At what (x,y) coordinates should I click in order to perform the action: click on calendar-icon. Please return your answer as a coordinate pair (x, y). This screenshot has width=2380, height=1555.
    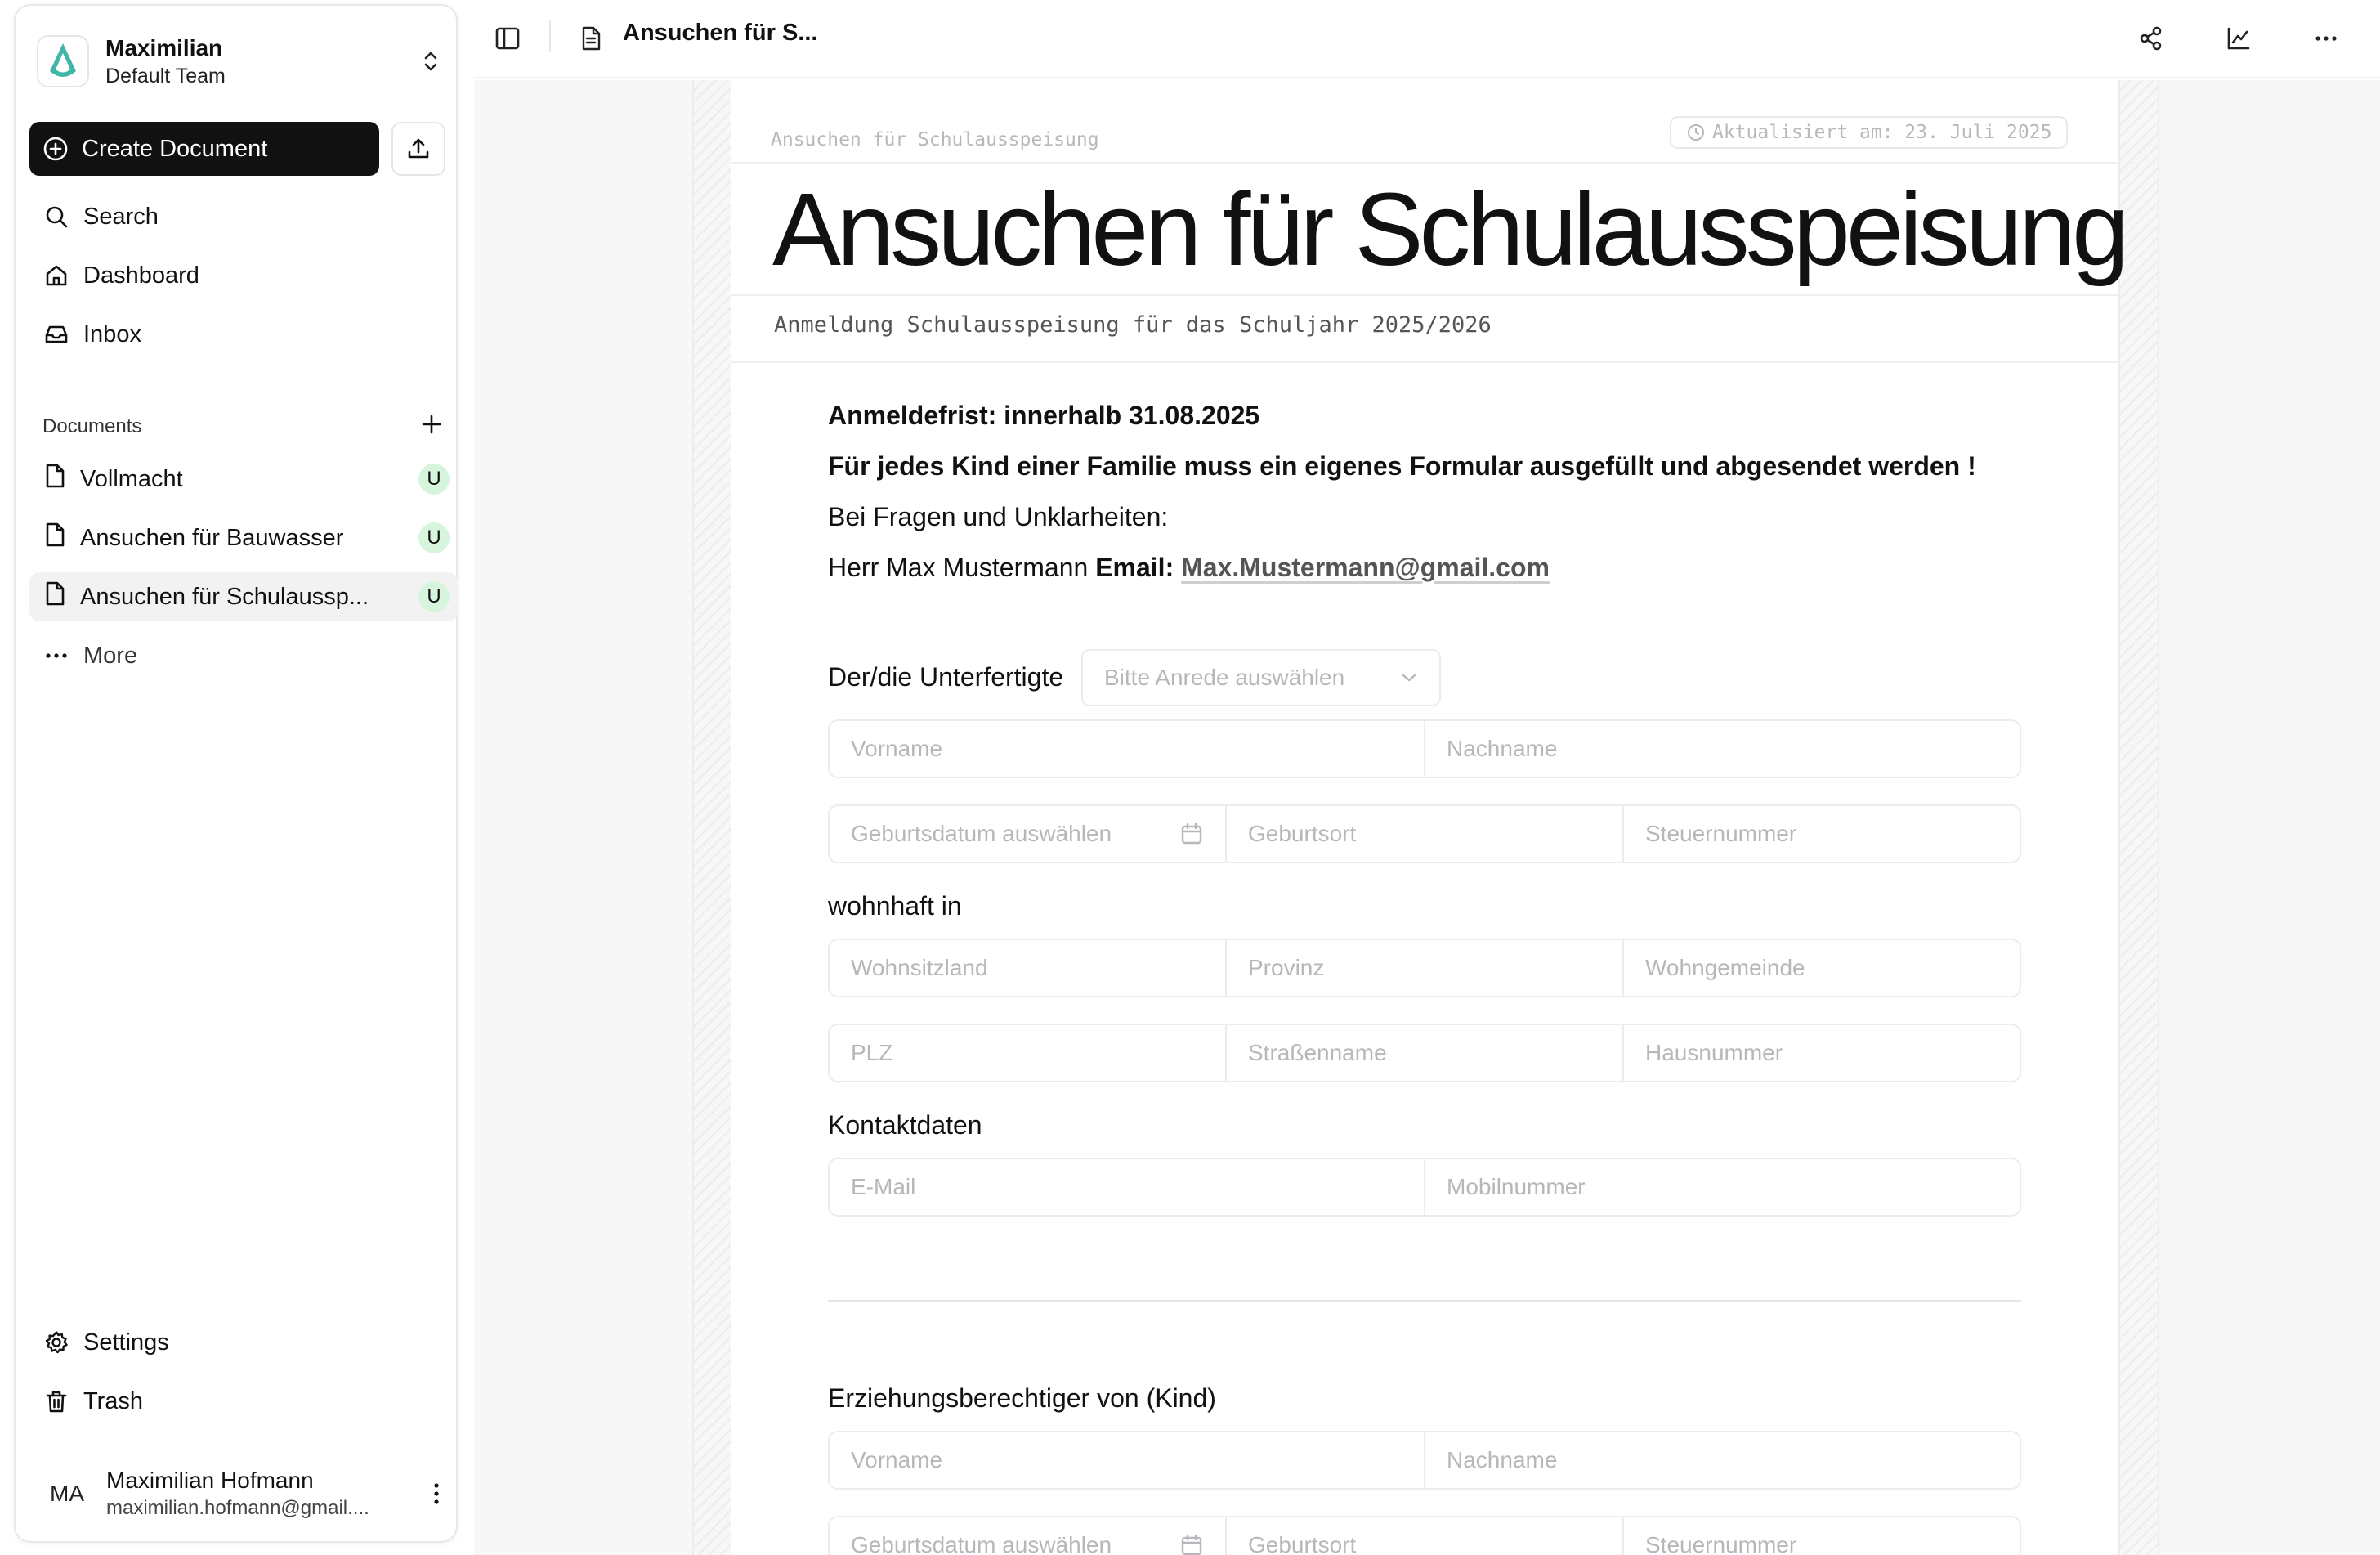
    Looking at the image, I should click on (1191, 833).